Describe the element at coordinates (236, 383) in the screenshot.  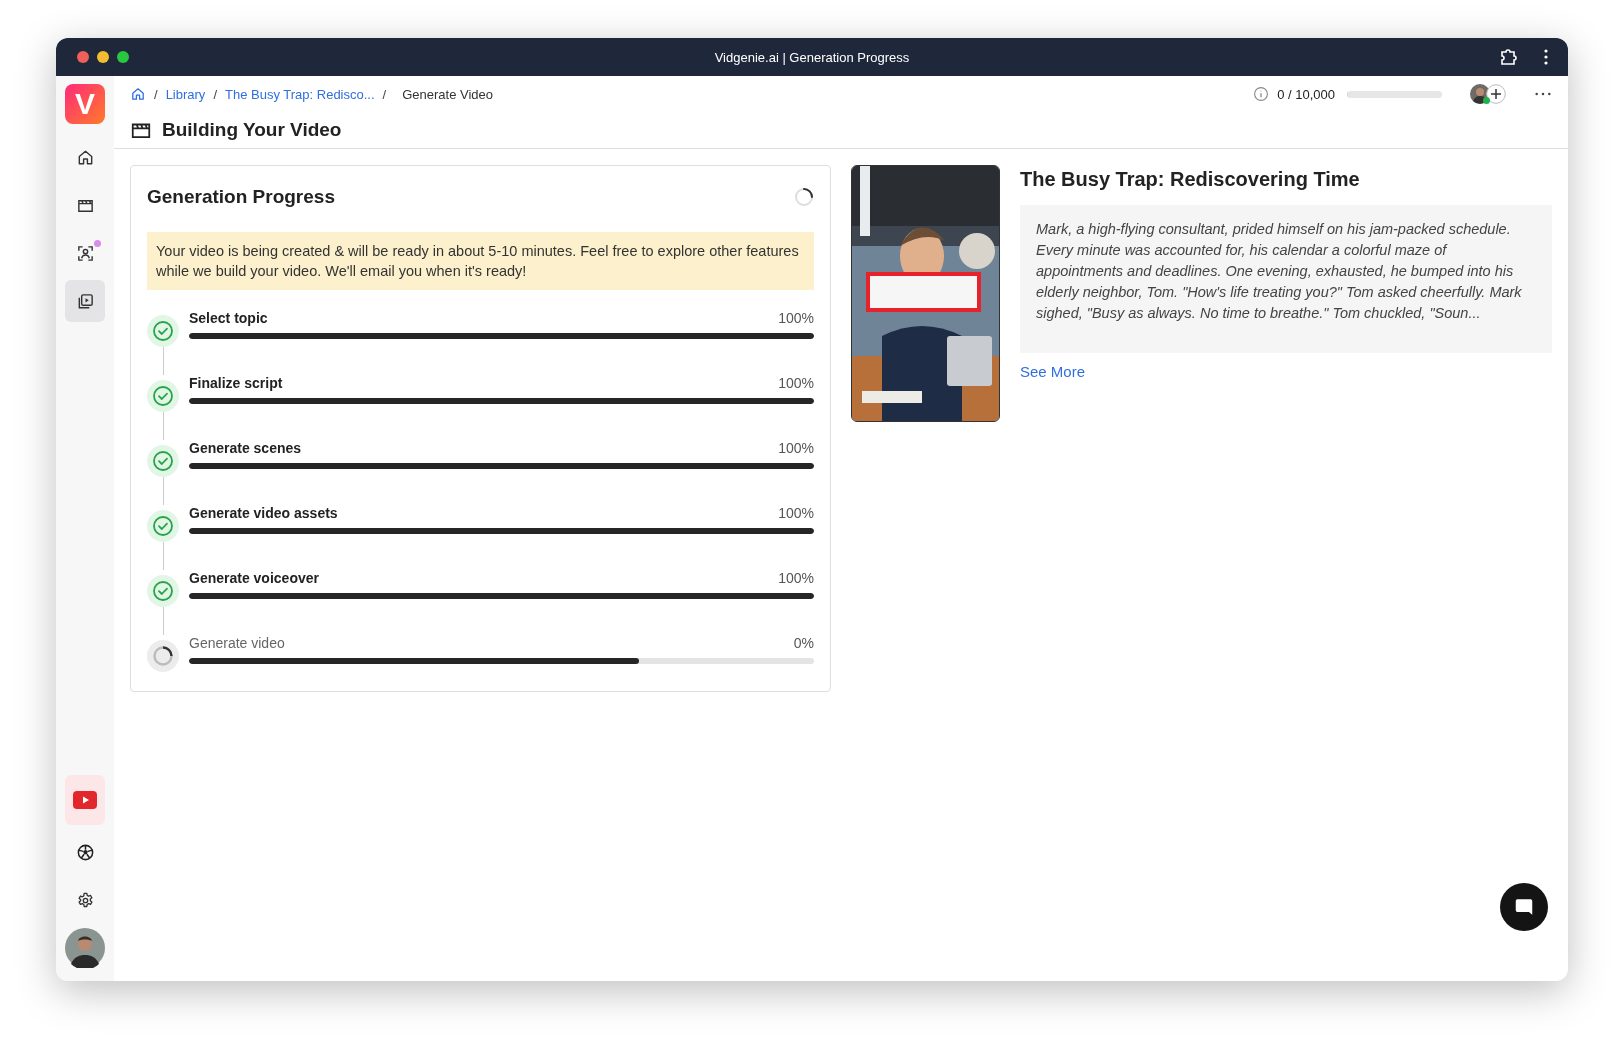
I see `step-label: Finalize script` at that location.